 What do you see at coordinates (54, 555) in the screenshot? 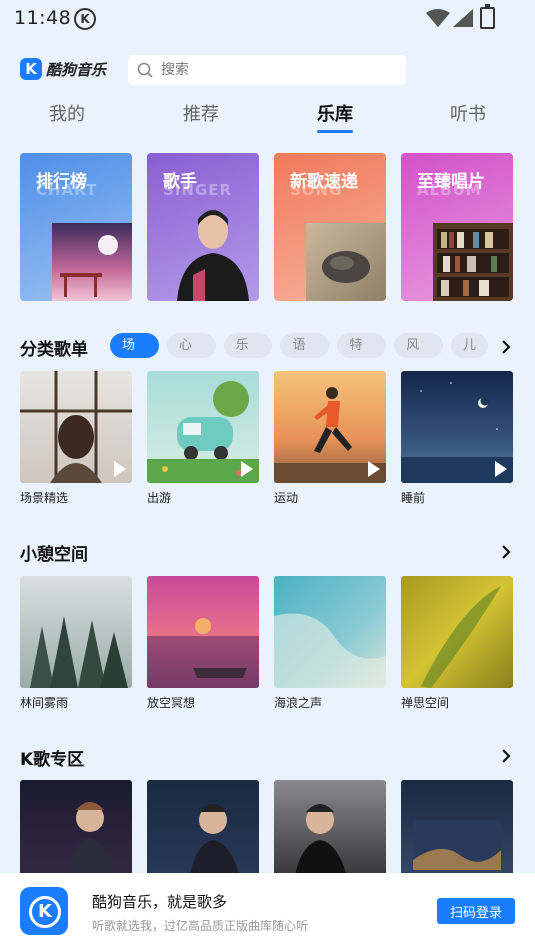
I see `rest-section-title: 小憩空间` at bounding box center [54, 555].